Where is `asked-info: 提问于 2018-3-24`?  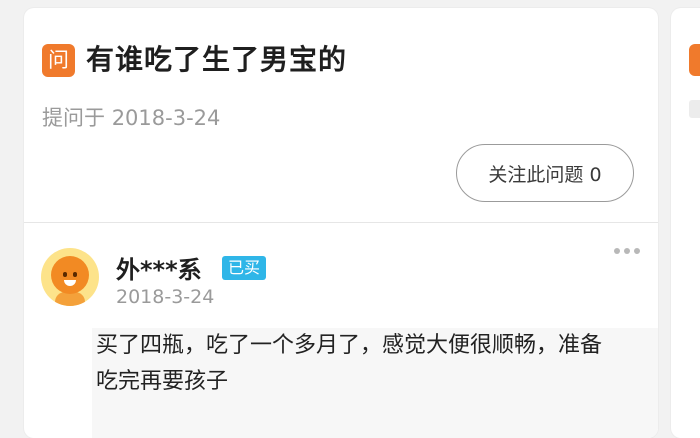 asked-info: 提问于 2018-3-24 is located at coordinates (131, 117).